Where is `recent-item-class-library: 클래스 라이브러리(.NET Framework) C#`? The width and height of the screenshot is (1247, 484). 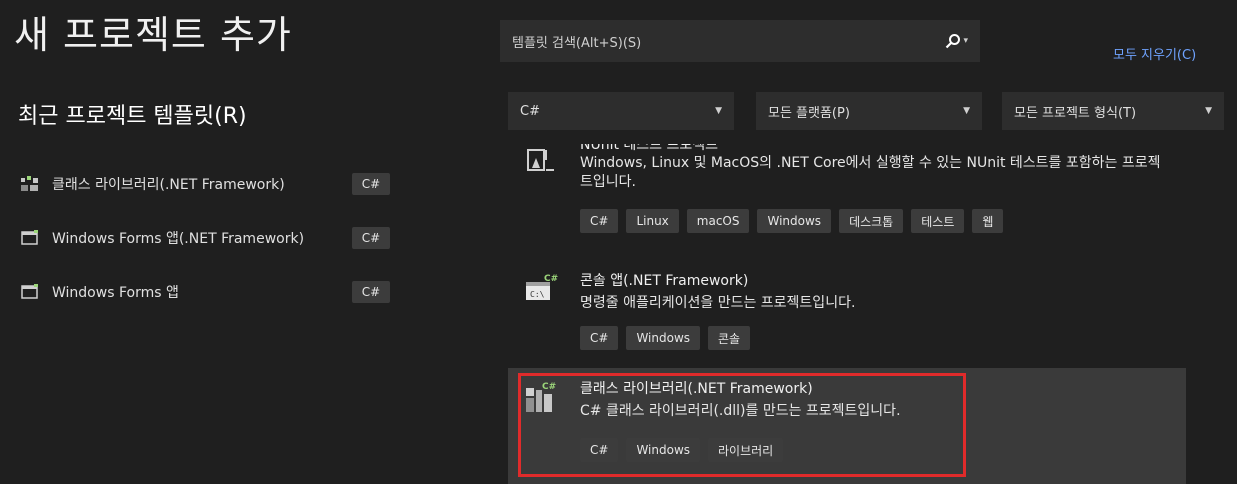
recent-item-class-library: 클래스 라이브러리(.NET Framework) C# is located at coordinates (205, 184).